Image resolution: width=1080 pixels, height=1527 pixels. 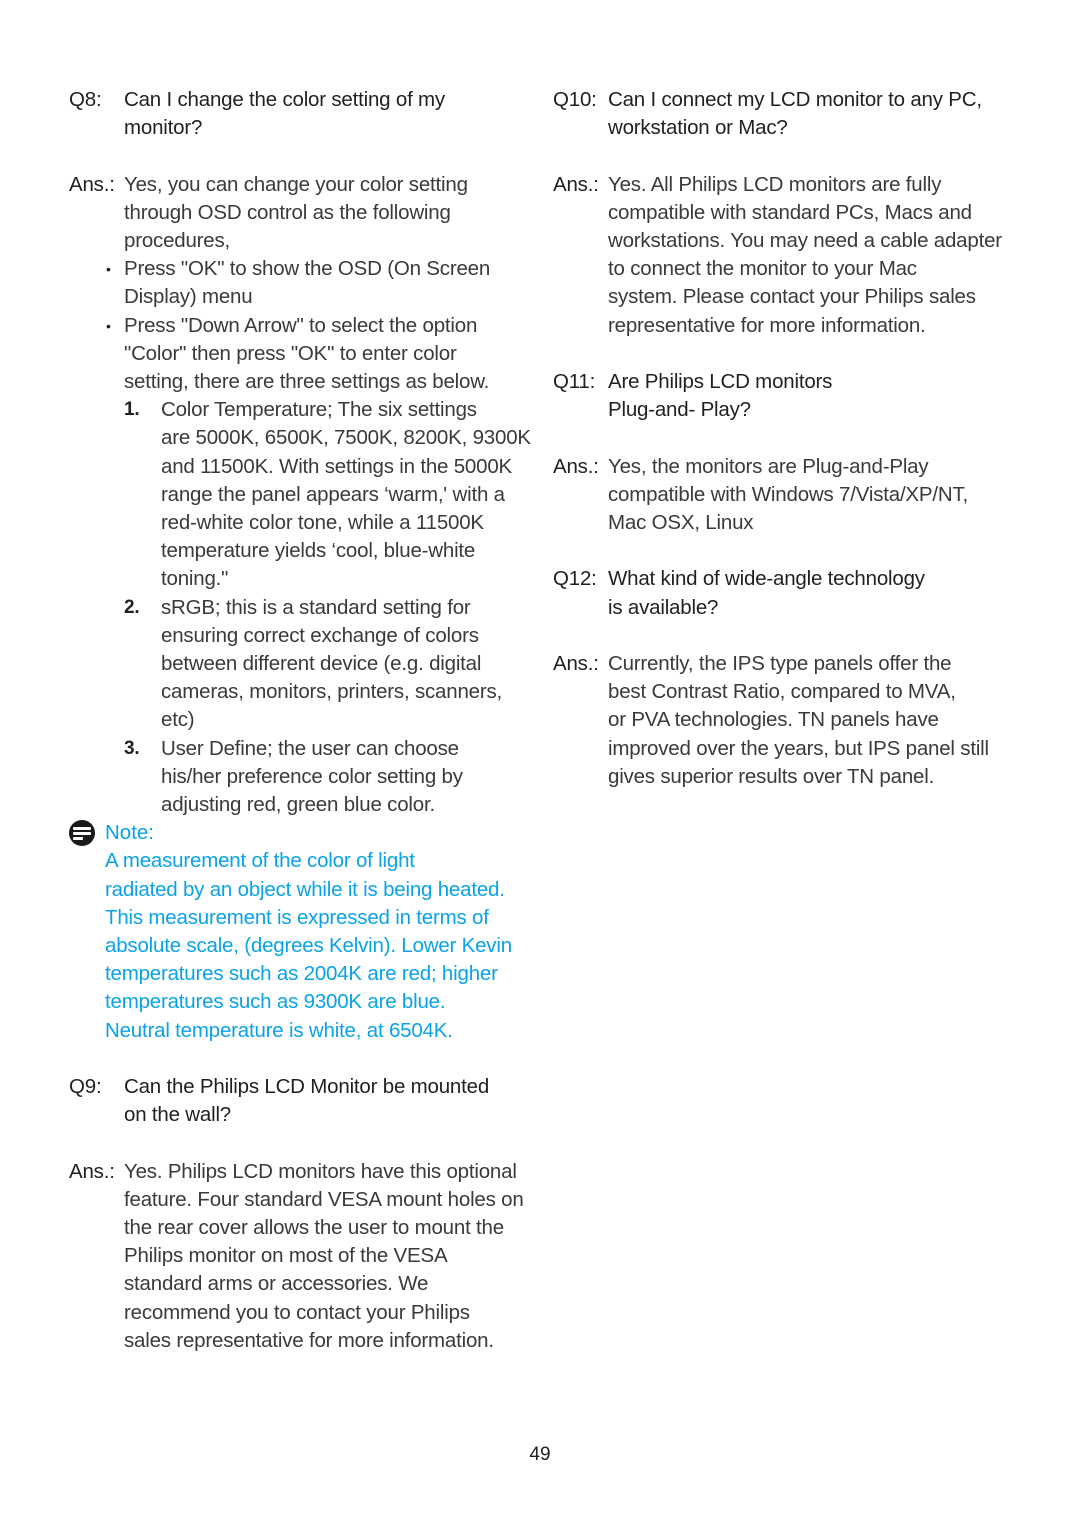 I want to click on bullet-line: Display) menu, so click(x=188, y=297).